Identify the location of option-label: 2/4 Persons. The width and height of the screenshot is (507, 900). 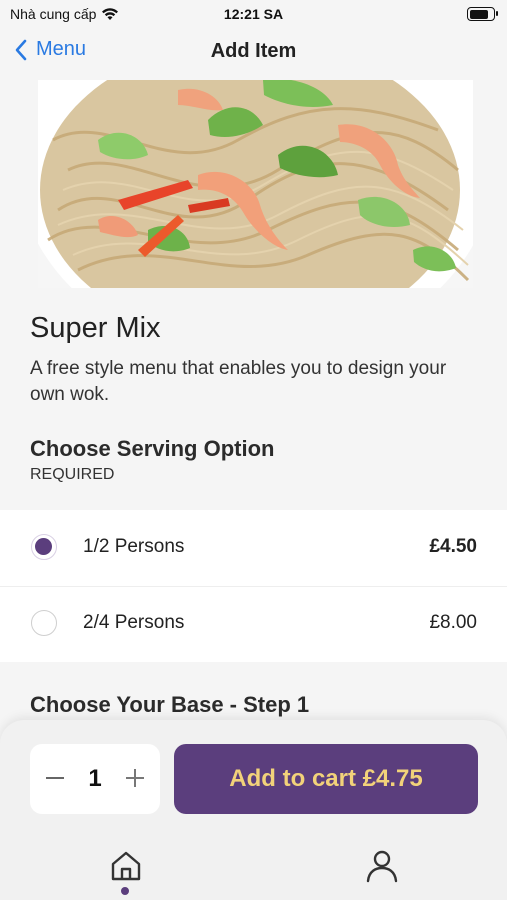
(134, 622).